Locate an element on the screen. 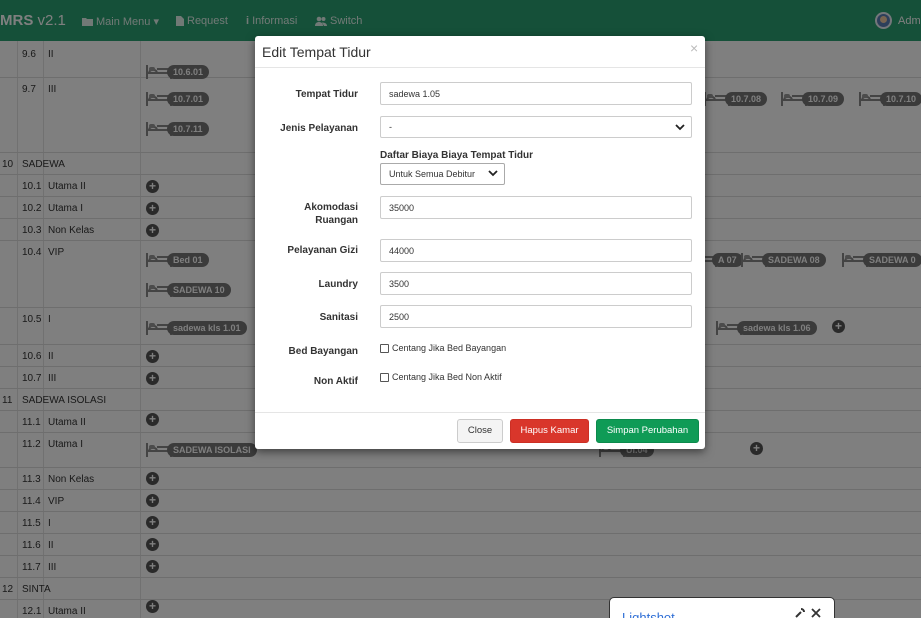 This screenshot has width=921, height=618. debitur-select-value: Untuk Semua Debitur is located at coordinates (432, 174).